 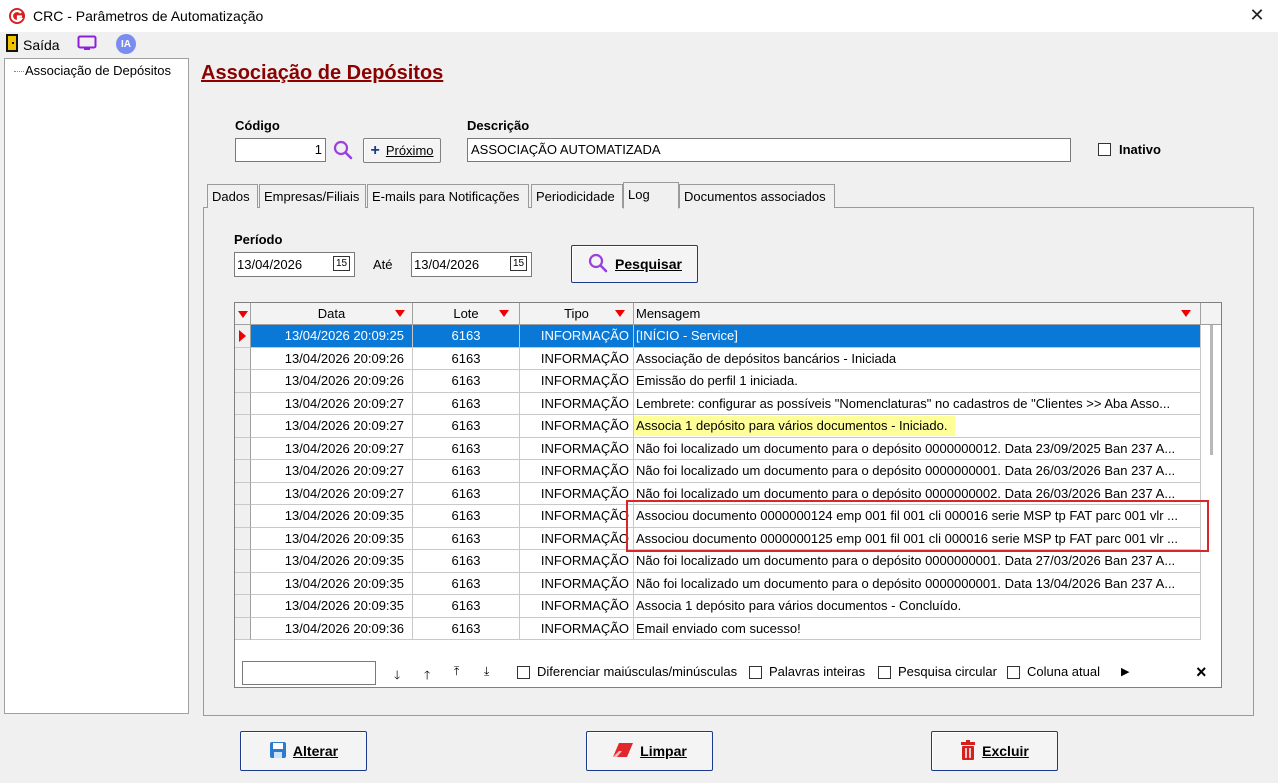 I want to click on calendar-to-icon: 15, so click(x=518, y=263).